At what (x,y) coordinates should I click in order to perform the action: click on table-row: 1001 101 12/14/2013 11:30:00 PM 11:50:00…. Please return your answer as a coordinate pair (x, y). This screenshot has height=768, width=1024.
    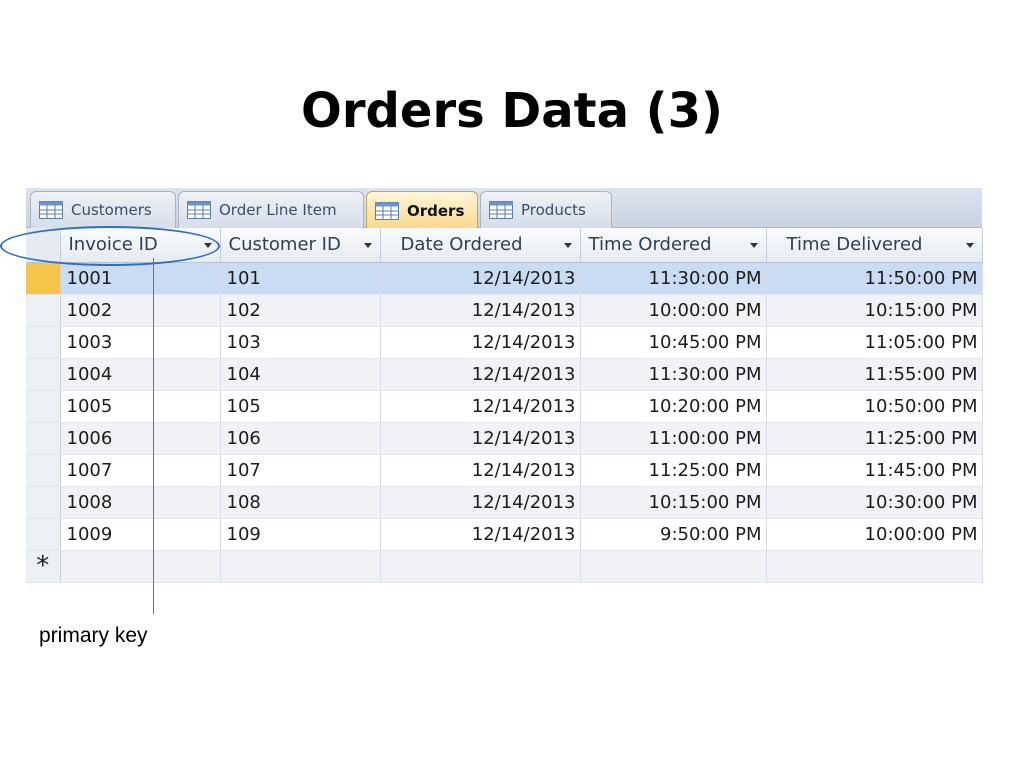
    Looking at the image, I should click on (504, 278).